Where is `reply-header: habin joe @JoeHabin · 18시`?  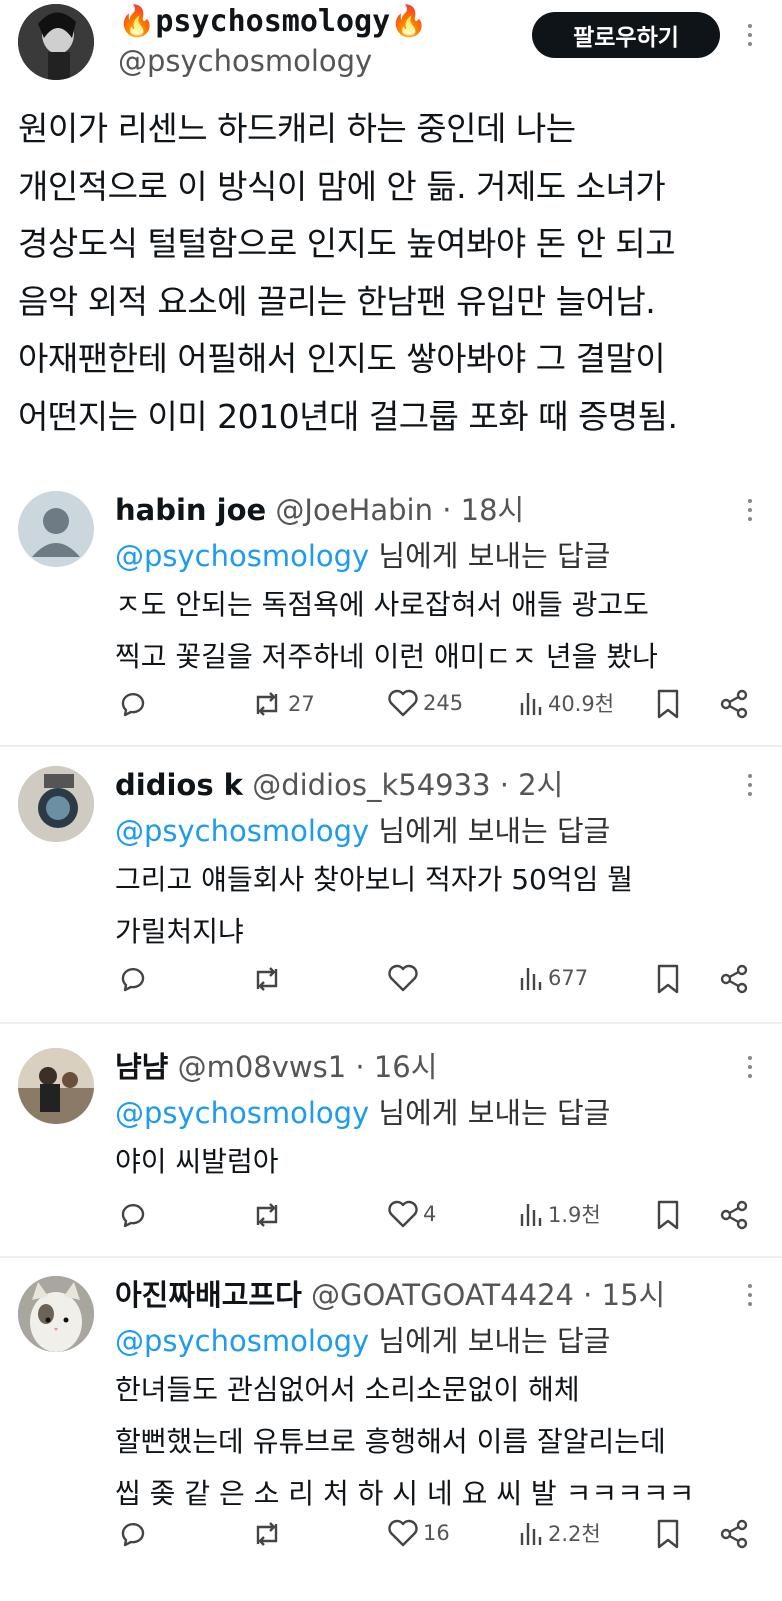
reply-header: habin joe @JoeHabin · 18시 is located at coordinates (319, 508).